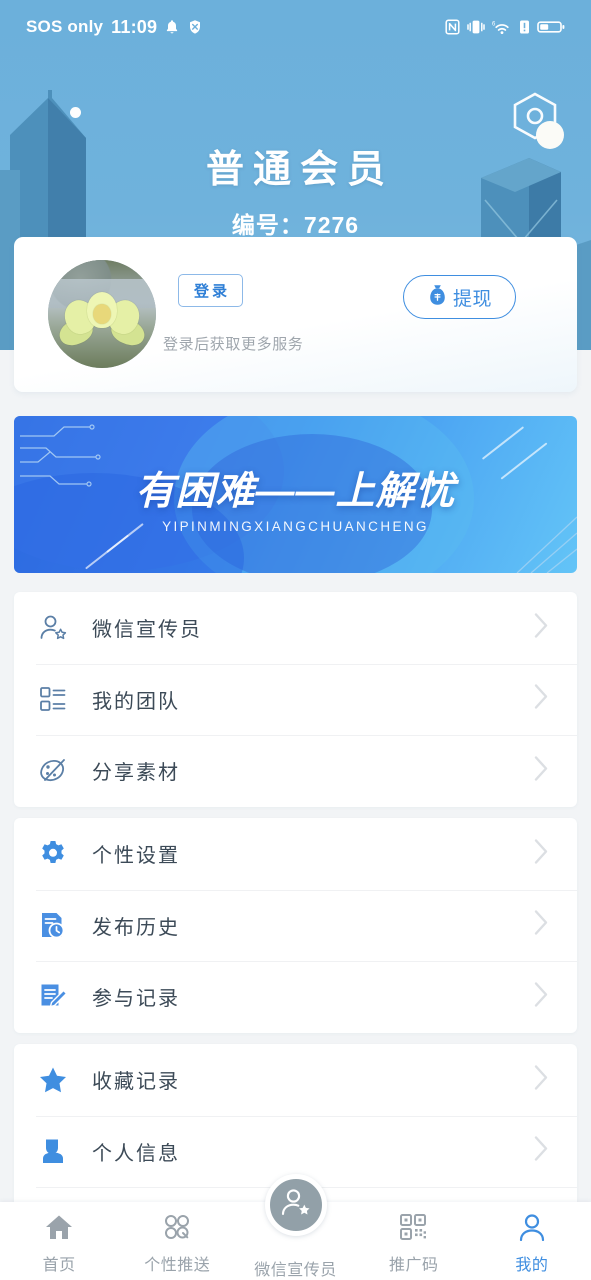 The image size is (591, 1280). I want to click on center-action-button, so click(295, 1205).